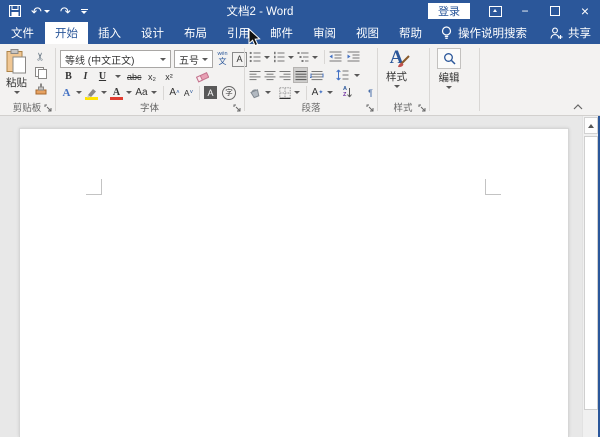 This screenshot has width=600, height=437. What do you see at coordinates (370, 92) in the screenshot?
I see `show-hide-marks-button: ¶` at bounding box center [370, 92].